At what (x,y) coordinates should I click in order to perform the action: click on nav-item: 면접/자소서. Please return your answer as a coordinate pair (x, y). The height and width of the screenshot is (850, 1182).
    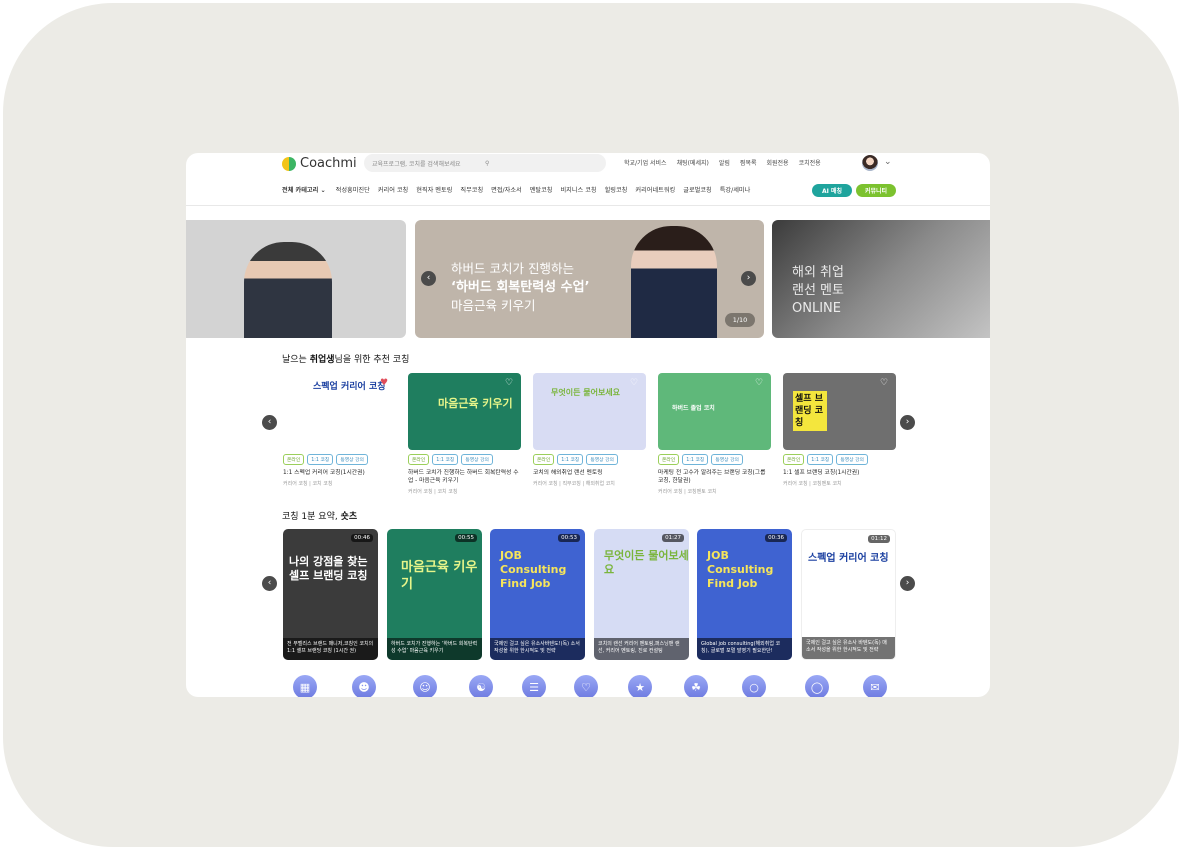
    Looking at the image, I should click on (506, 189).